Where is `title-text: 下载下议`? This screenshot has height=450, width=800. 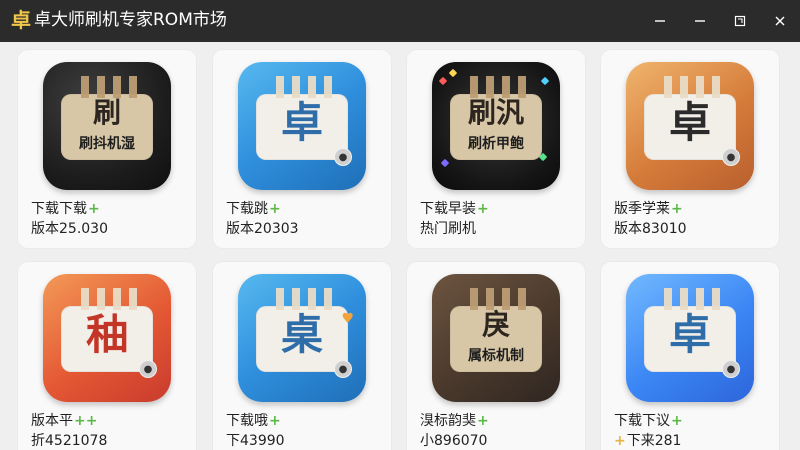
title-text: 下载下议 is located at coordinates (642, 421).